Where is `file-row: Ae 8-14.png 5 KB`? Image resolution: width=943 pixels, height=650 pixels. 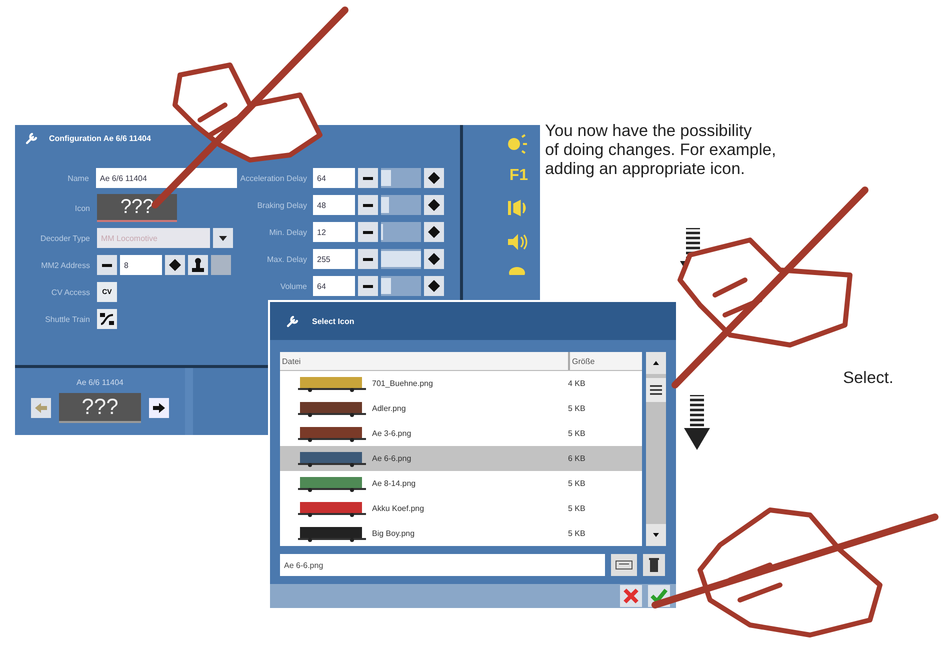 file-row: Ae 8-14.png 5 KB is located at coordinates (461, 483).